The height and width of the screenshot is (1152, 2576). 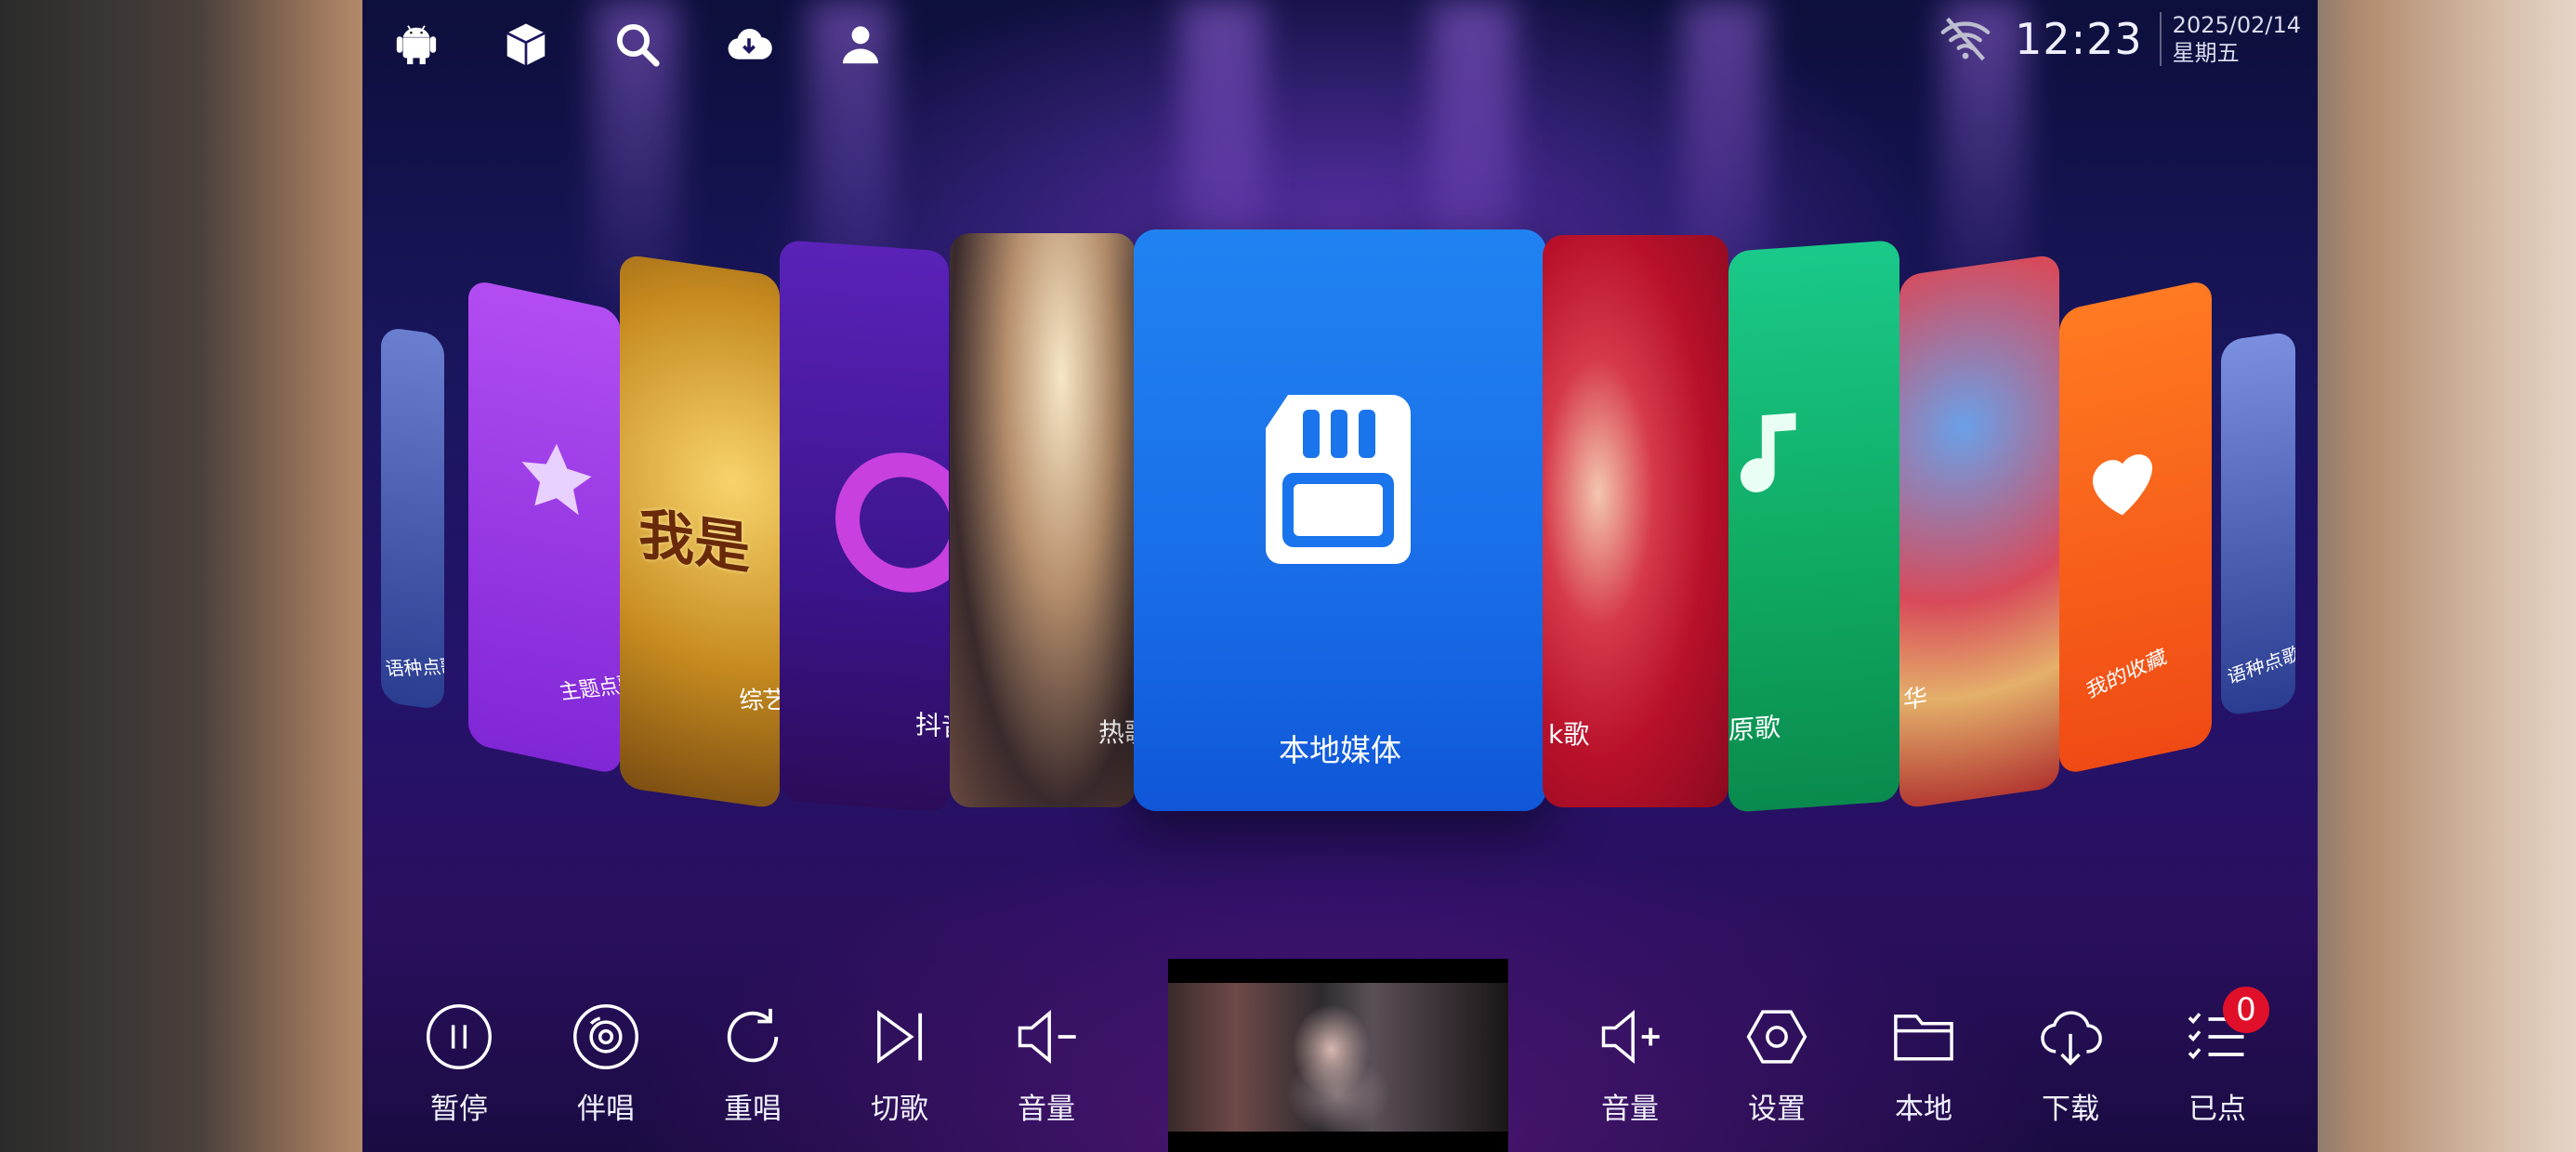 What do you see at coordinates (1813, 526) in the screenshot?
I see `card-original-songs: 原歌` at bounding box center [1813, 526].